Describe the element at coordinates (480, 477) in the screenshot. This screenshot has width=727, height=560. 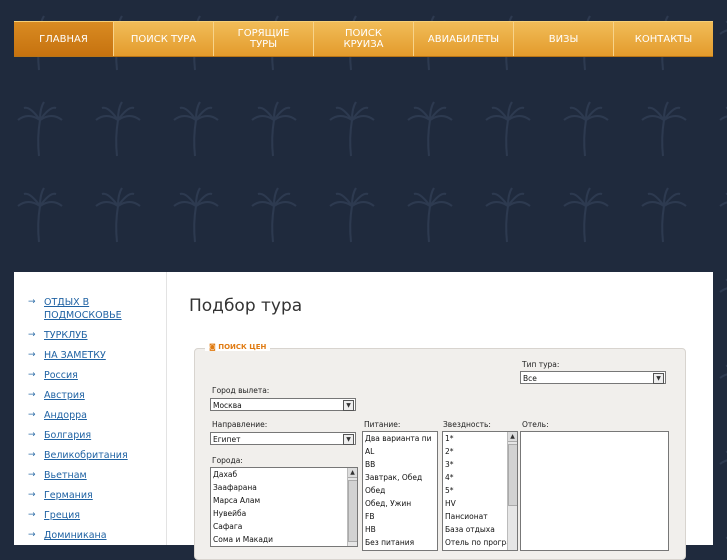
I see `stars-option: 4*` at that location.